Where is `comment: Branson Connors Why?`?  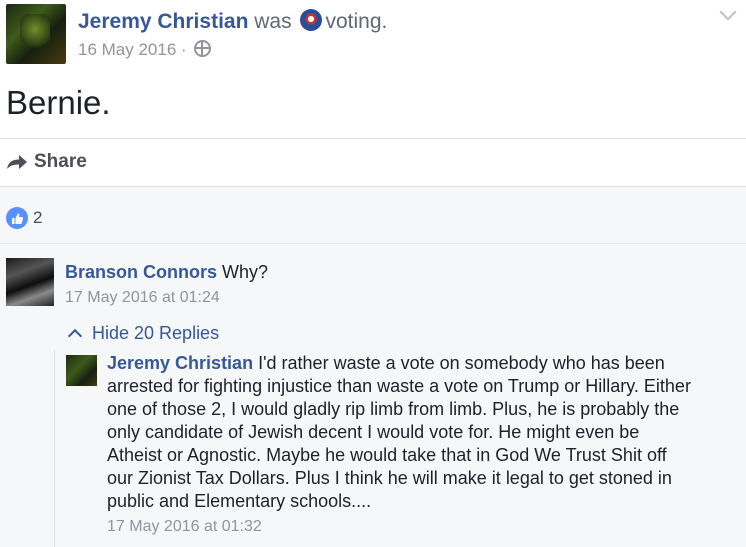
comment: Branson Connors Why? is located at coordinates (166, 272).